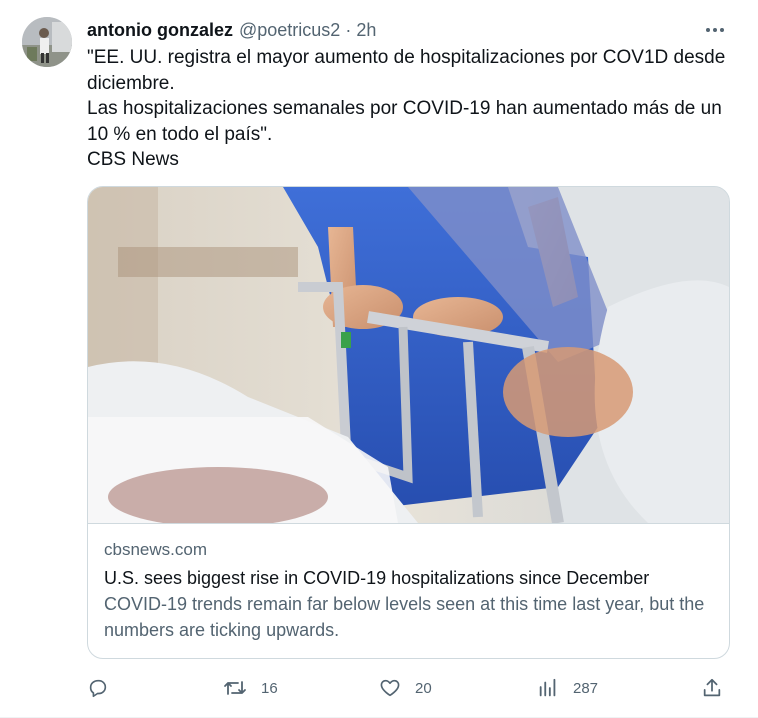 This screenshot has height=718, width=758. I want to click on action-bar: 16 20 287, so click(412, 688).